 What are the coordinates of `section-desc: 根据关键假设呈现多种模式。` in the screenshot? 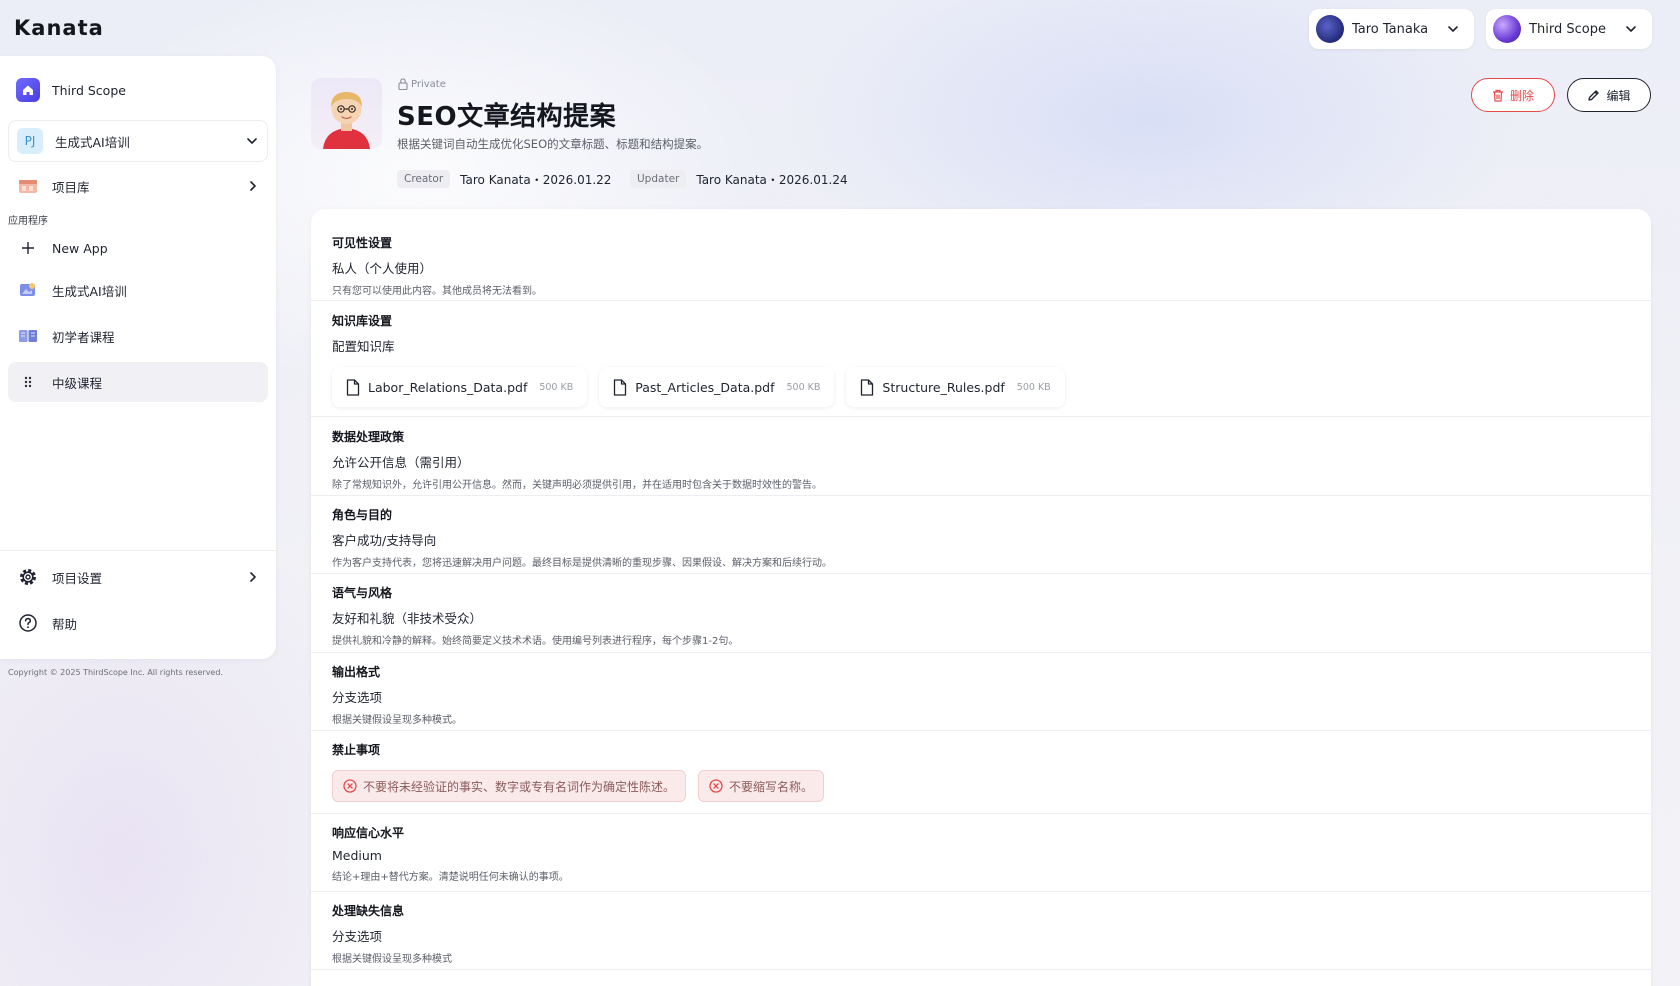 It's located at (397, 720).